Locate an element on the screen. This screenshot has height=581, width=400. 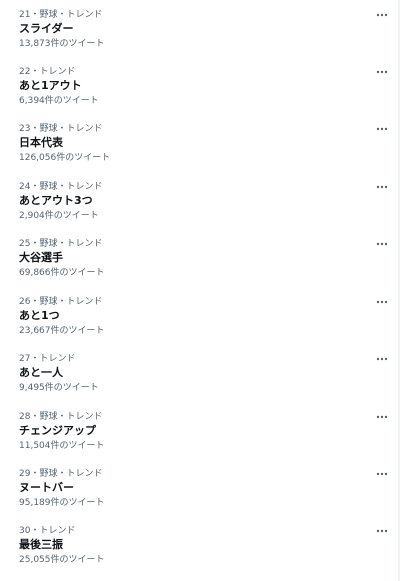
trend-name: あと1つ is located at coordinates (39, 315).